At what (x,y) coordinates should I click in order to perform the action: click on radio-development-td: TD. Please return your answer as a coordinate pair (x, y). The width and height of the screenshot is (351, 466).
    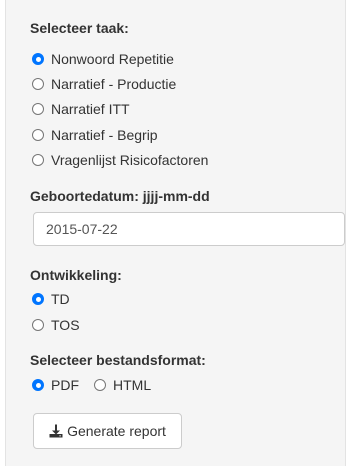
    Looking at the image, I should click on (51, 299).